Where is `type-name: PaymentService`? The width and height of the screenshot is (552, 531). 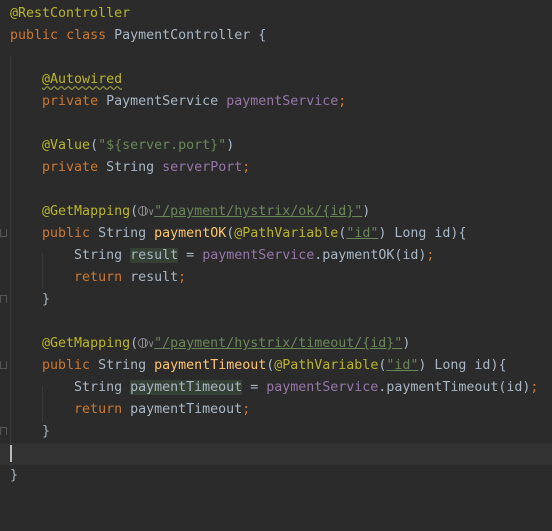
type-name: PaymentService is located at coordinates (162, 101).